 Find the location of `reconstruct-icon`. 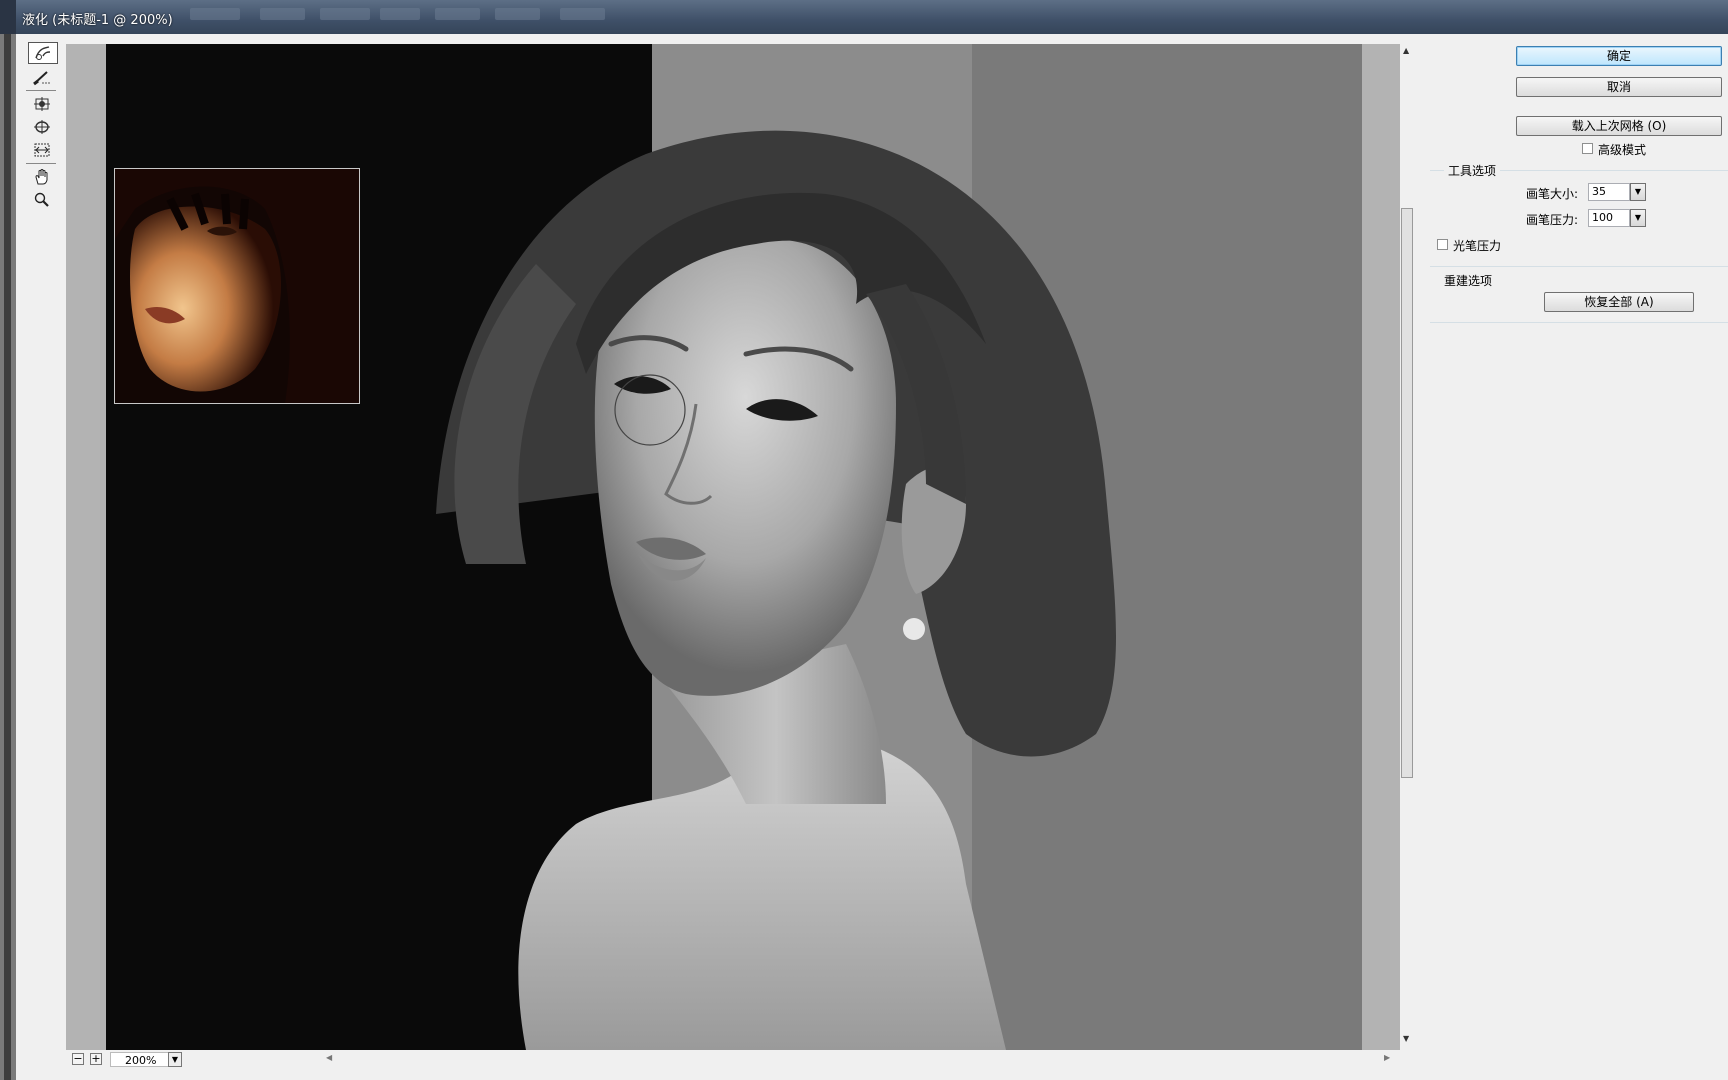

reconstruct-icon is located at coordinates (42, 77).